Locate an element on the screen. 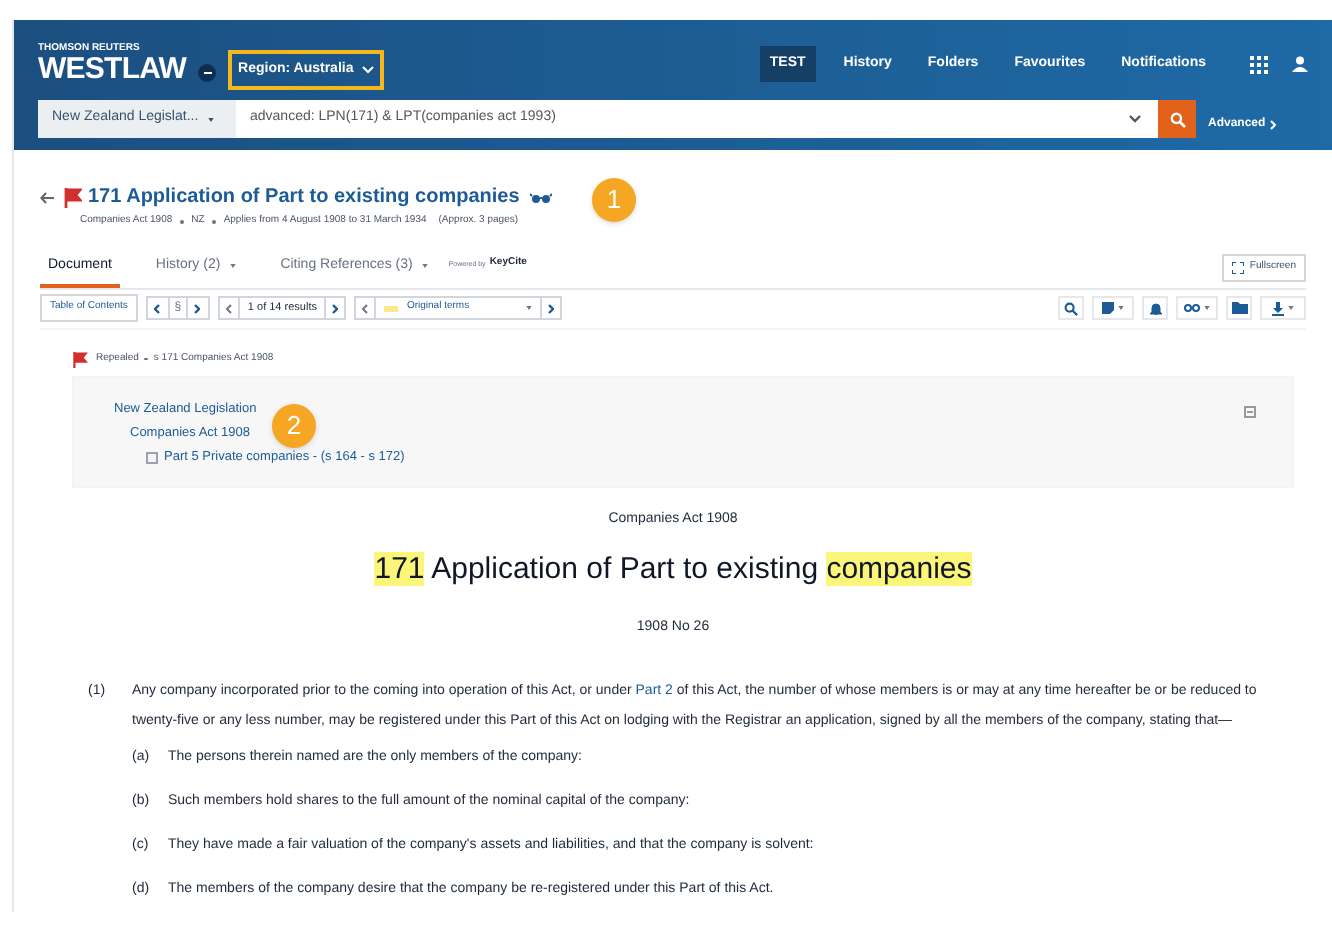 The width and height of the screenshot is (1332, 936). folder-button is located at coordinates (1239, 308).